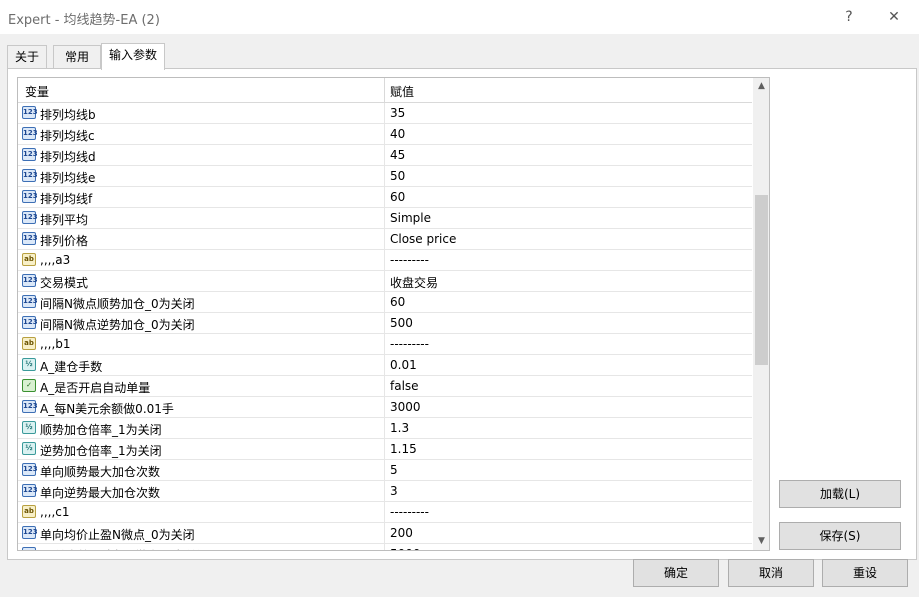  What do you see at coordinates (95, 388) in the screenshot?
I see `parameter-name: A_是否开启自动单量` at bounding box center [95, 388].